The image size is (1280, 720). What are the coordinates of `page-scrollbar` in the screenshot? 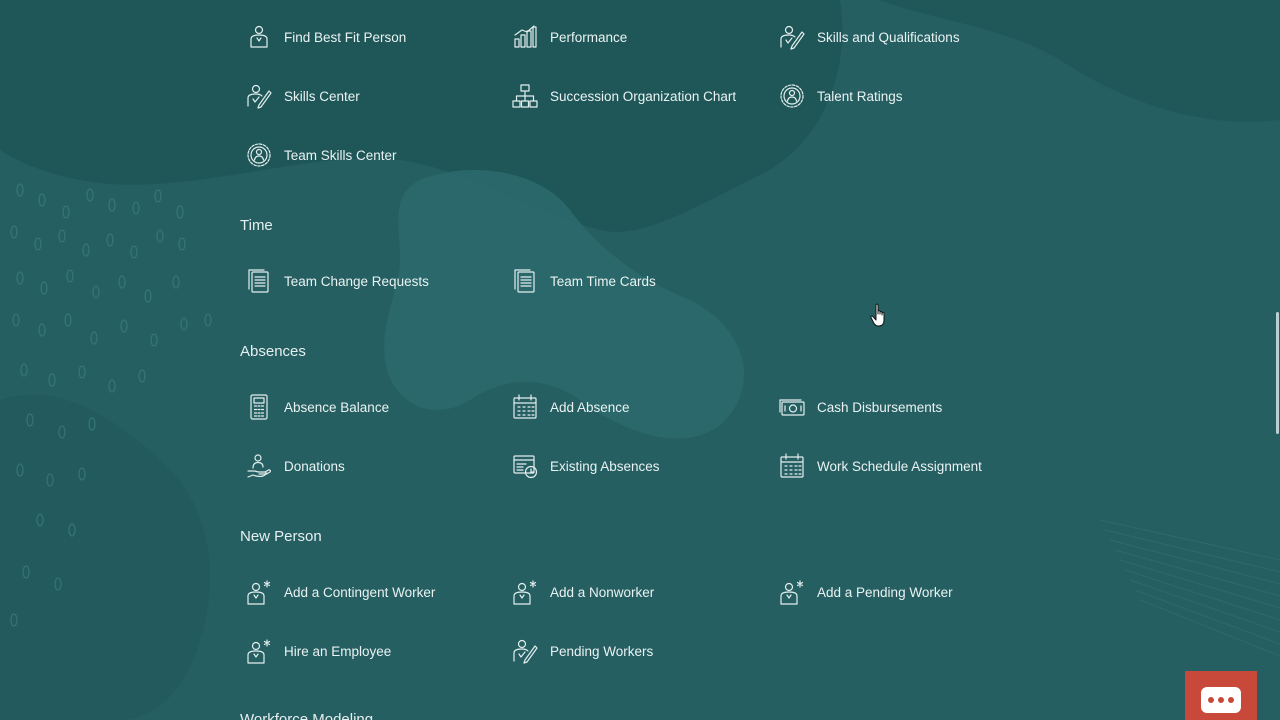 It's located at (1277, 360).